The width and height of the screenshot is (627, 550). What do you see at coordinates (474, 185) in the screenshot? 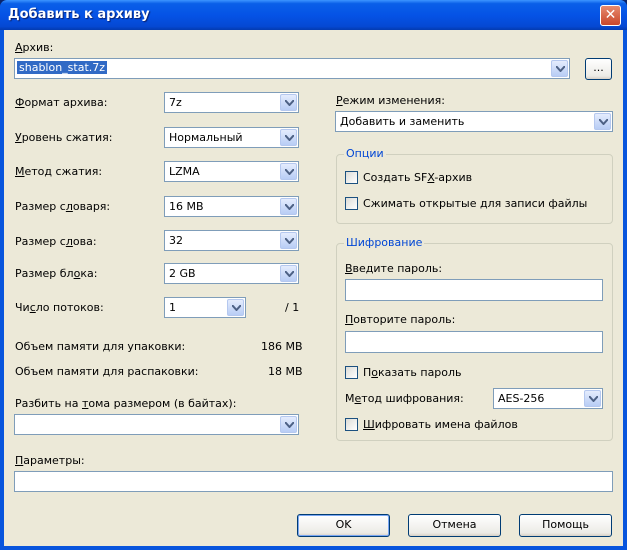
I see `options-group: Опции` at bounding box center [474, 185].